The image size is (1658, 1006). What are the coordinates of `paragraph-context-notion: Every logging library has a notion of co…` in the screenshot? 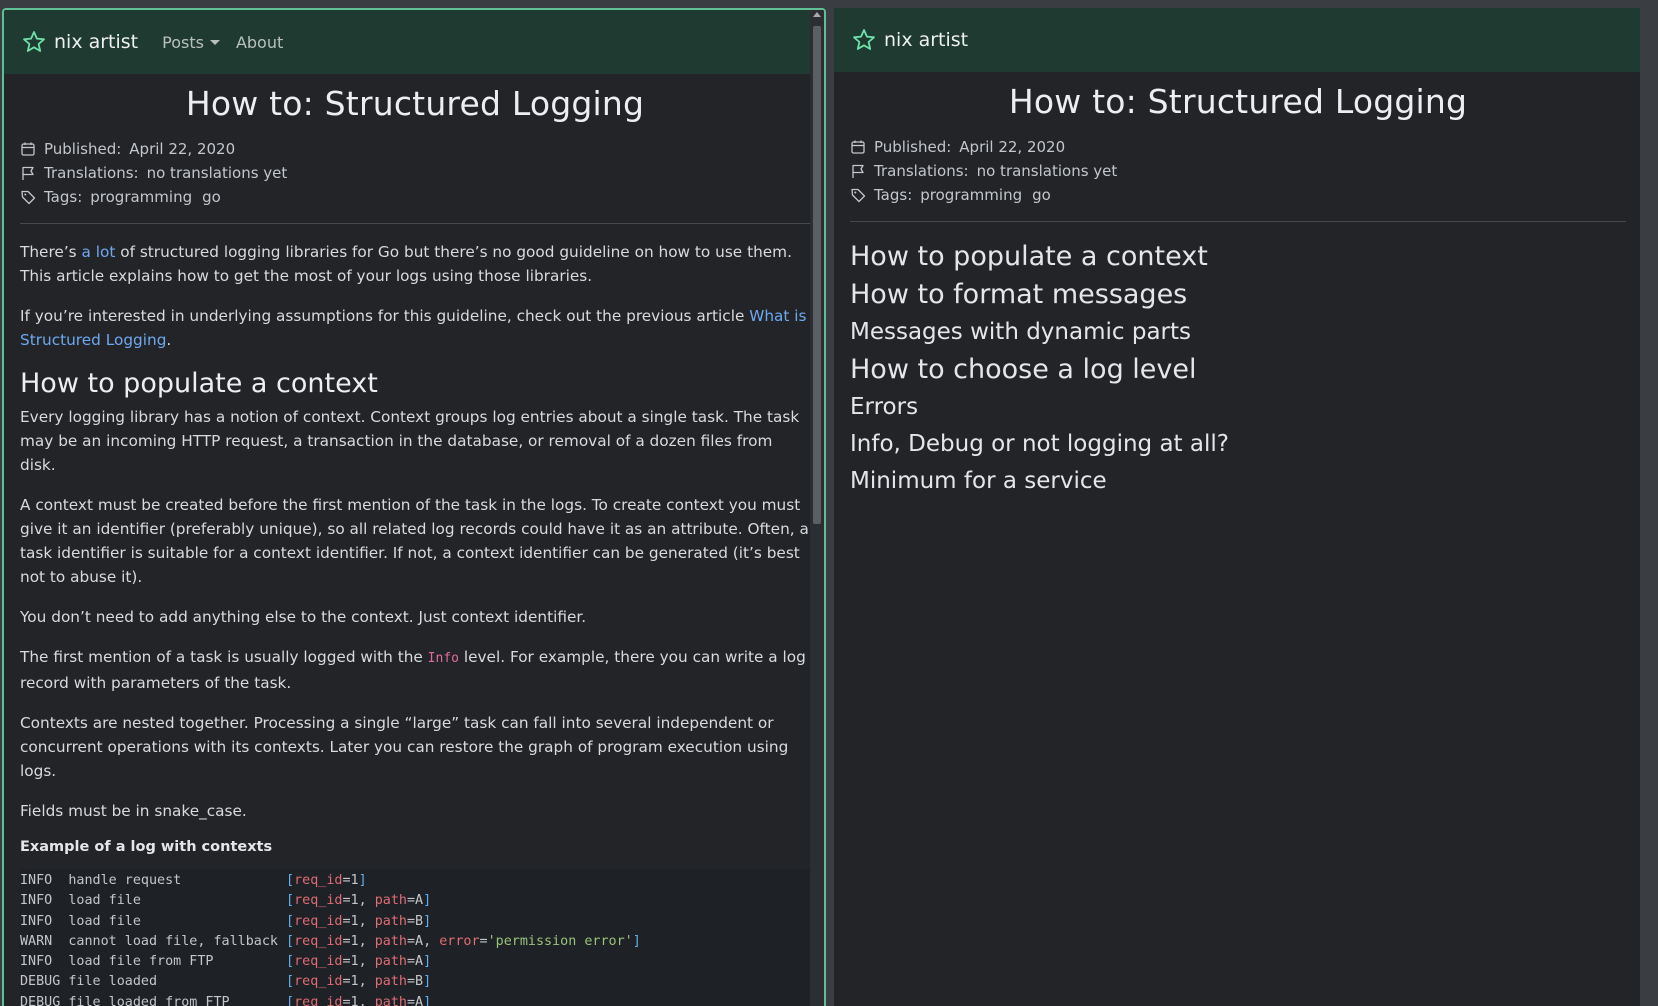 It's located at (410, 441).